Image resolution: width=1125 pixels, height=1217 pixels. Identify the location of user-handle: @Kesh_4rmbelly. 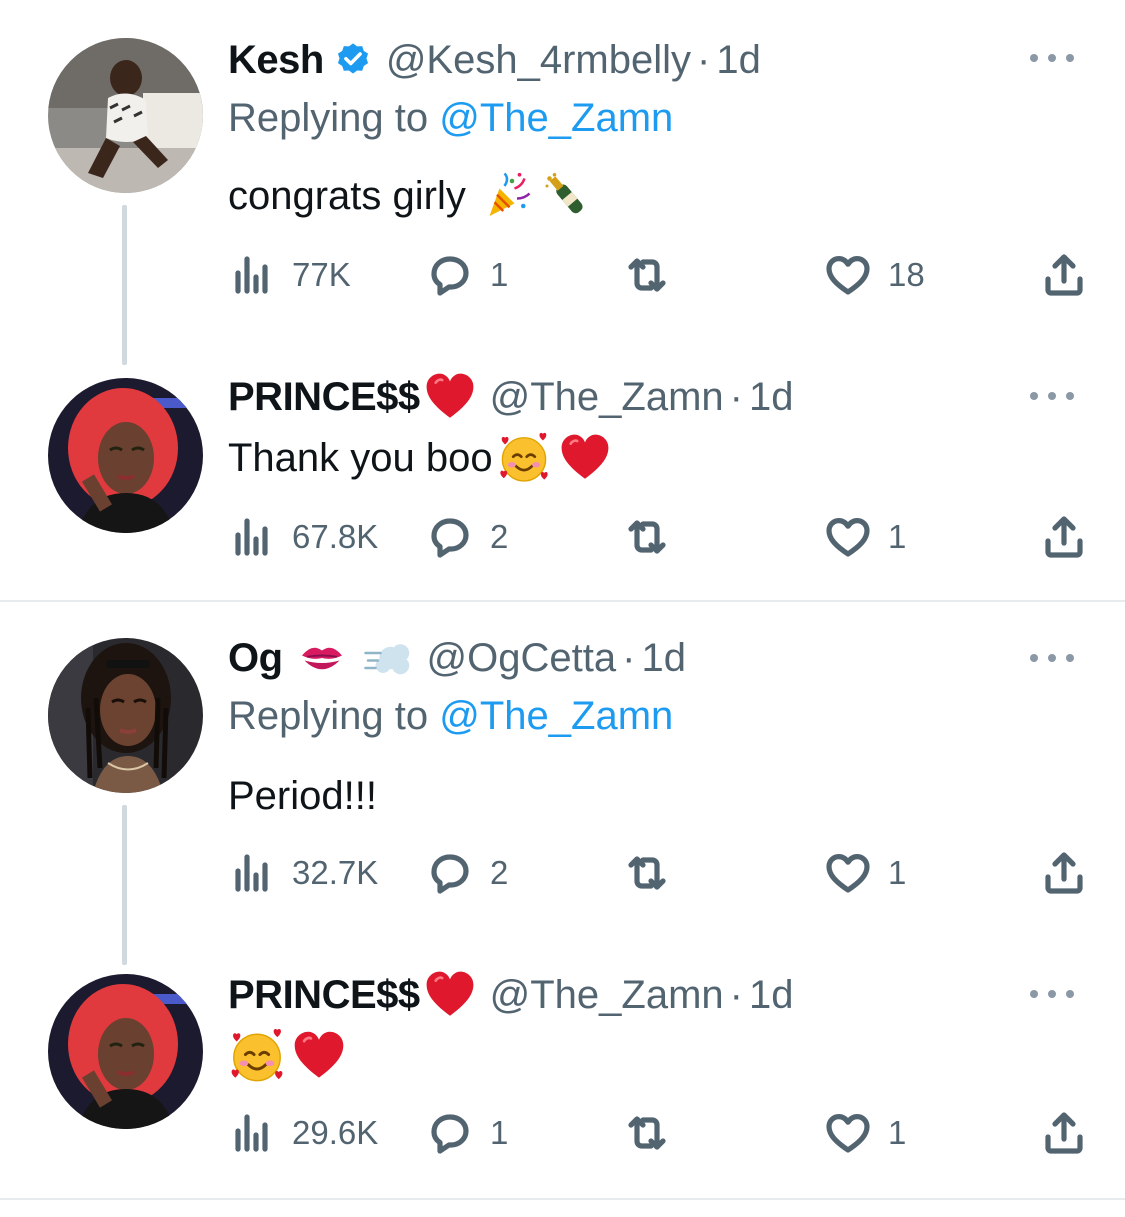
(538, 60).